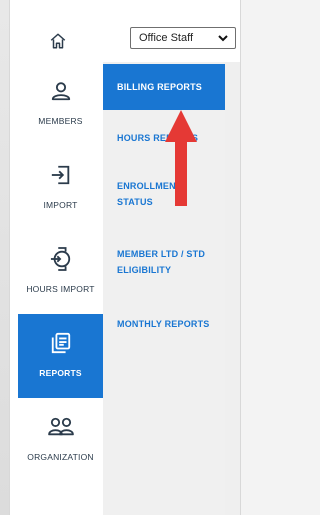  I want to click on sidebar-item-label: REPORTS, so click(60, 373).